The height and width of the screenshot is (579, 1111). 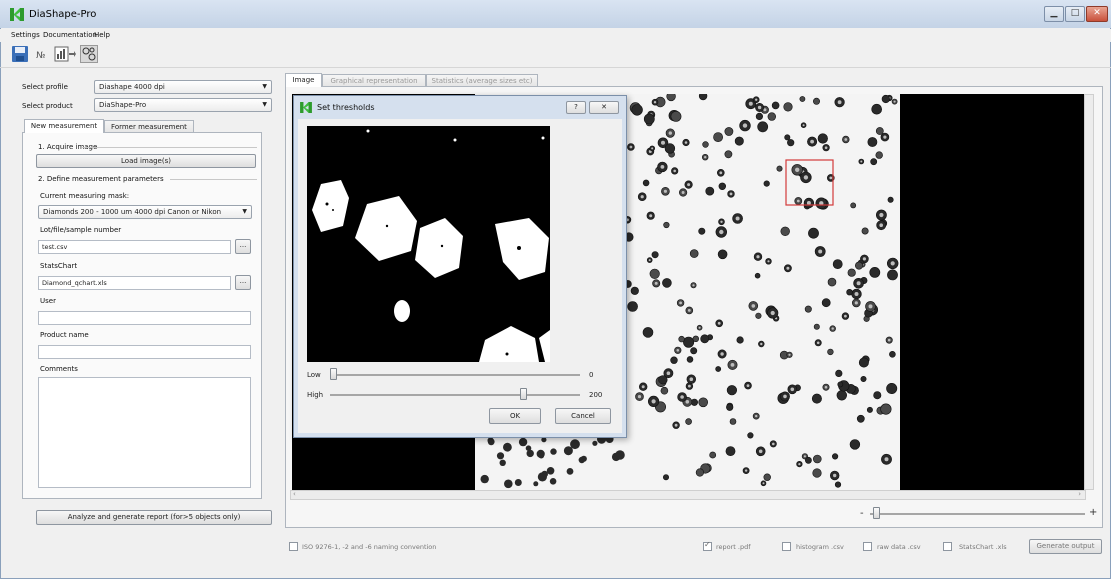 What do you see at coordinates (183, 87) in the screenshot?
I see `profile-select: Diashape 4000 dpi ▼` at bounding box center [183, 87].